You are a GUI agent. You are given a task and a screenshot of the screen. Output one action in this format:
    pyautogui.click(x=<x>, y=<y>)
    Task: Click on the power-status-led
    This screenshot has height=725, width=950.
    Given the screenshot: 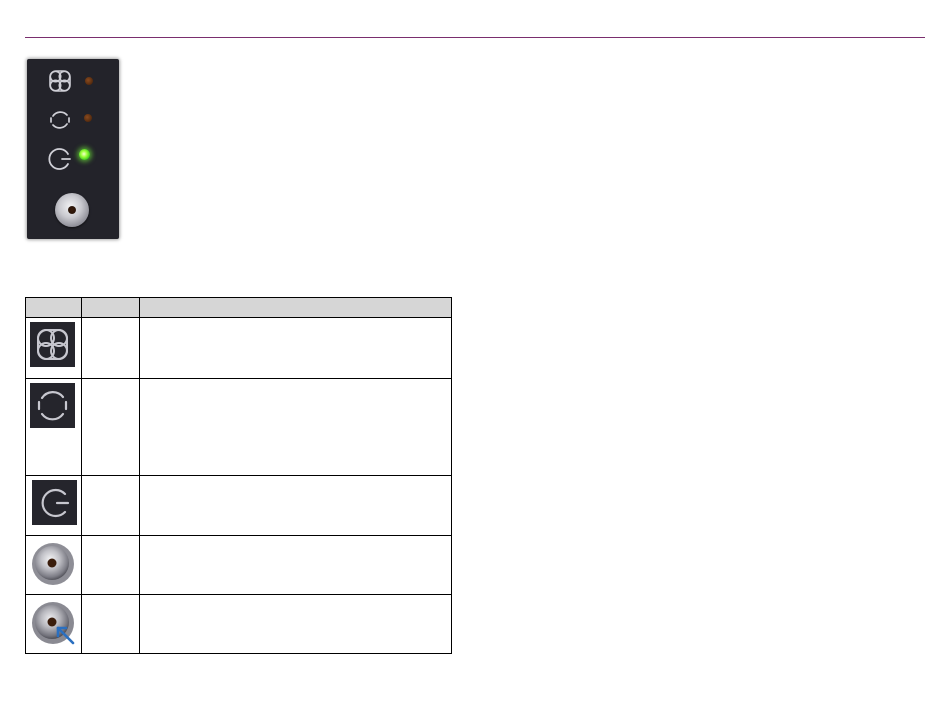 What is the action you would take?
    pyautogui.click(x=84, y=154)
    